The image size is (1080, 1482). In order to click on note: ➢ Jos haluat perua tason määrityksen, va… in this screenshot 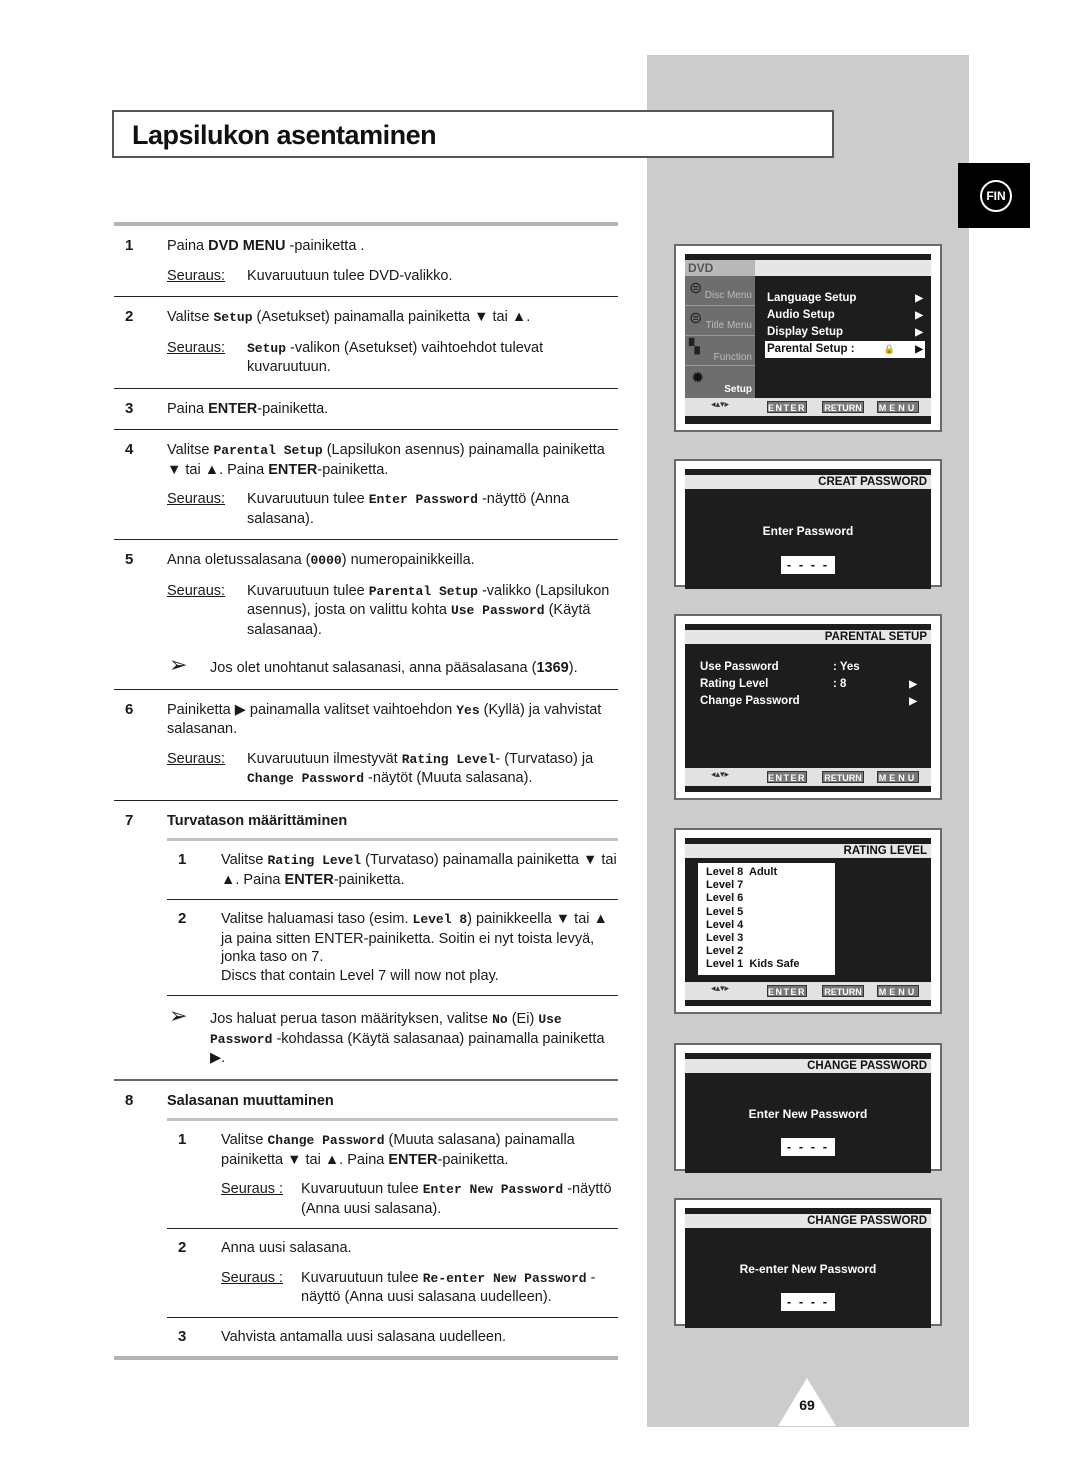, I will do `click(392, 1035)`.